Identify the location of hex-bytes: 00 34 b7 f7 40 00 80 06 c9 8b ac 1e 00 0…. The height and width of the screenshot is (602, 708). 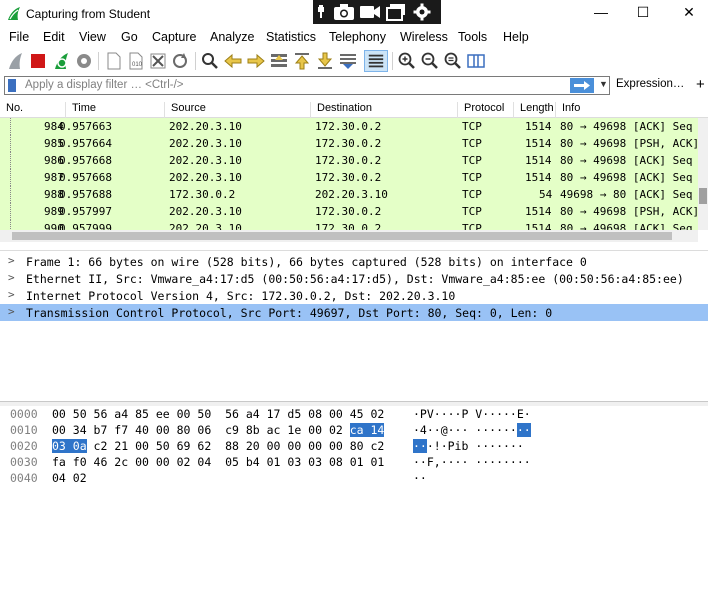
(218, 430).